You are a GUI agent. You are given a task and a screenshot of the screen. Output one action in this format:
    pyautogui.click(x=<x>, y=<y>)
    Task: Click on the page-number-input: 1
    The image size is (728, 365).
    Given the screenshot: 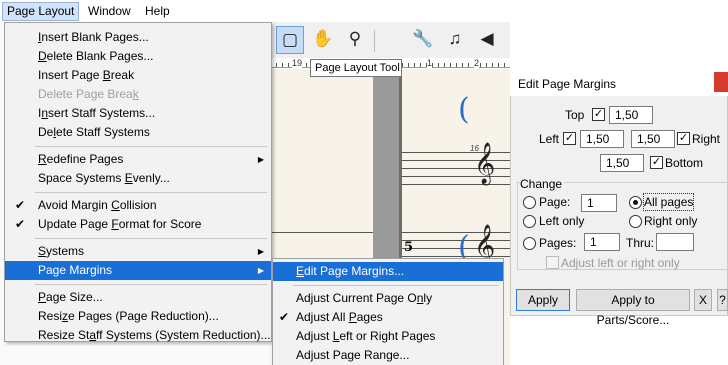 What is the action you would take?
    pyautogui.click(x=599, y=203)
    